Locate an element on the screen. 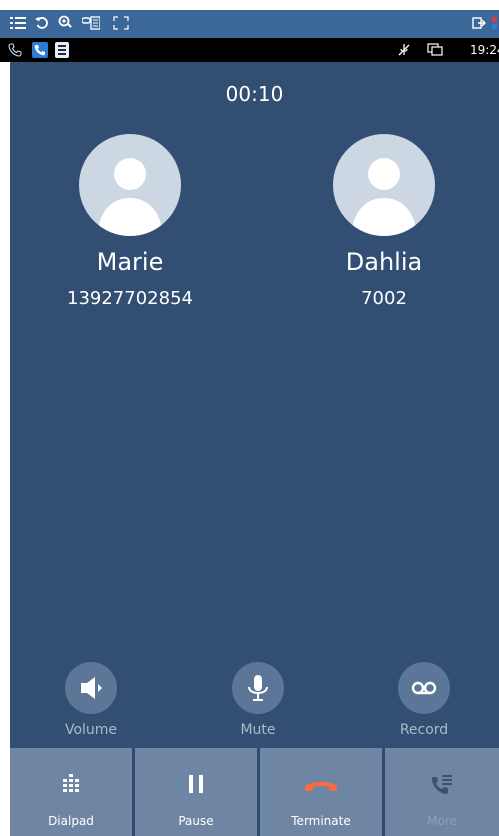 The height and width of the screenshot is (836, 499). left-gutter is located at coordinates (5, 449).